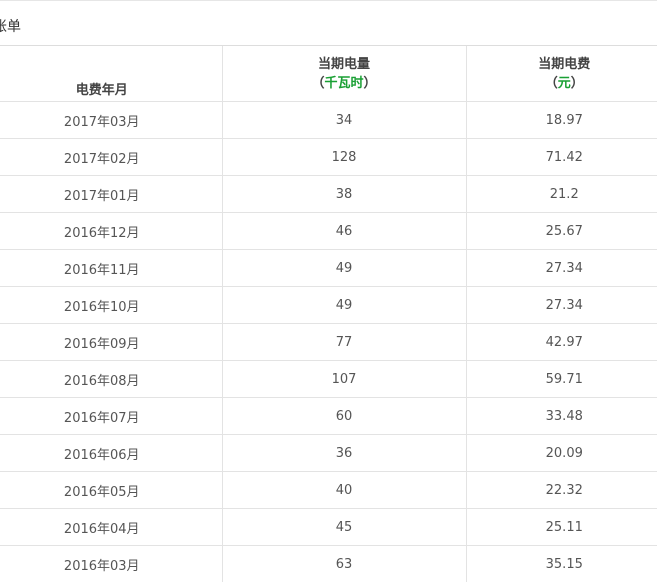 The height and width of the screenshot is (582, 657). I want to click on cell-month: 2016年05月, so click(111, 490).